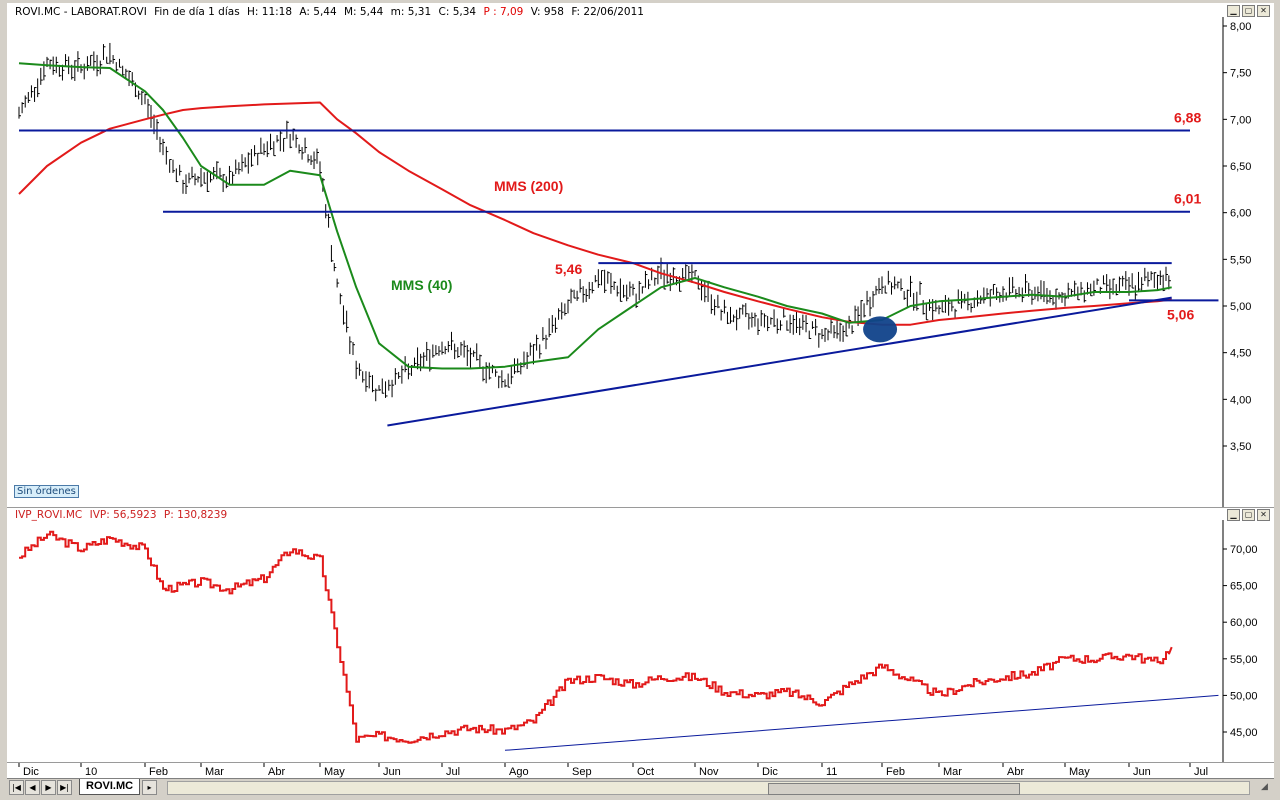 This screenshot has height=800, width=1280. I want to click on ivp-p-label: P: 130,8239, so click(195, 515).